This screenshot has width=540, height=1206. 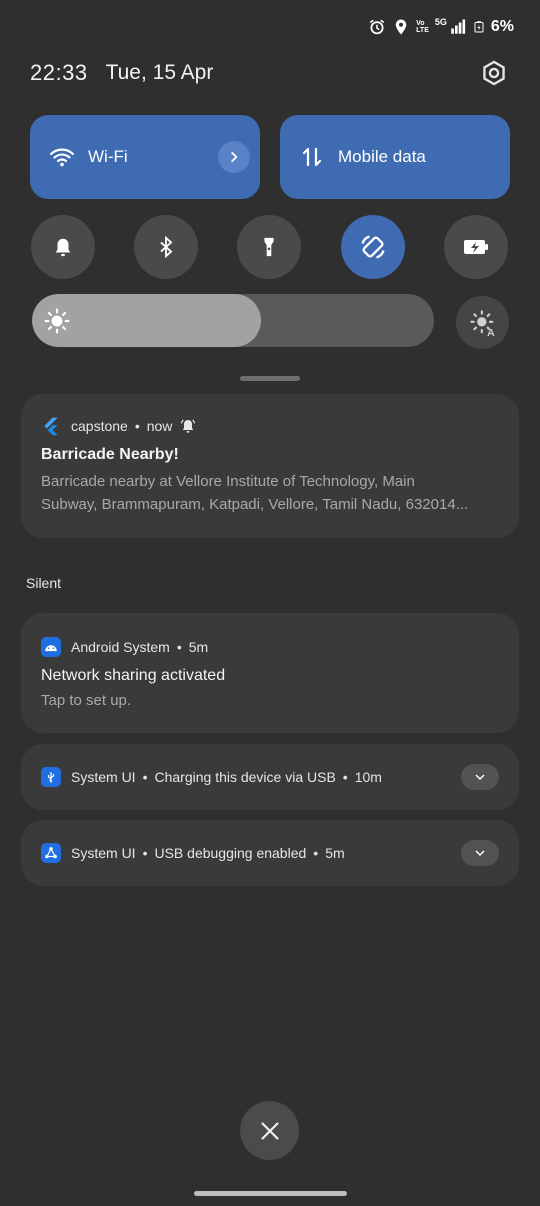 What do you see at coordinates (188, 426) in the screenshot?
I see `alerting-bell-icon` at bounding box center [188, 426].